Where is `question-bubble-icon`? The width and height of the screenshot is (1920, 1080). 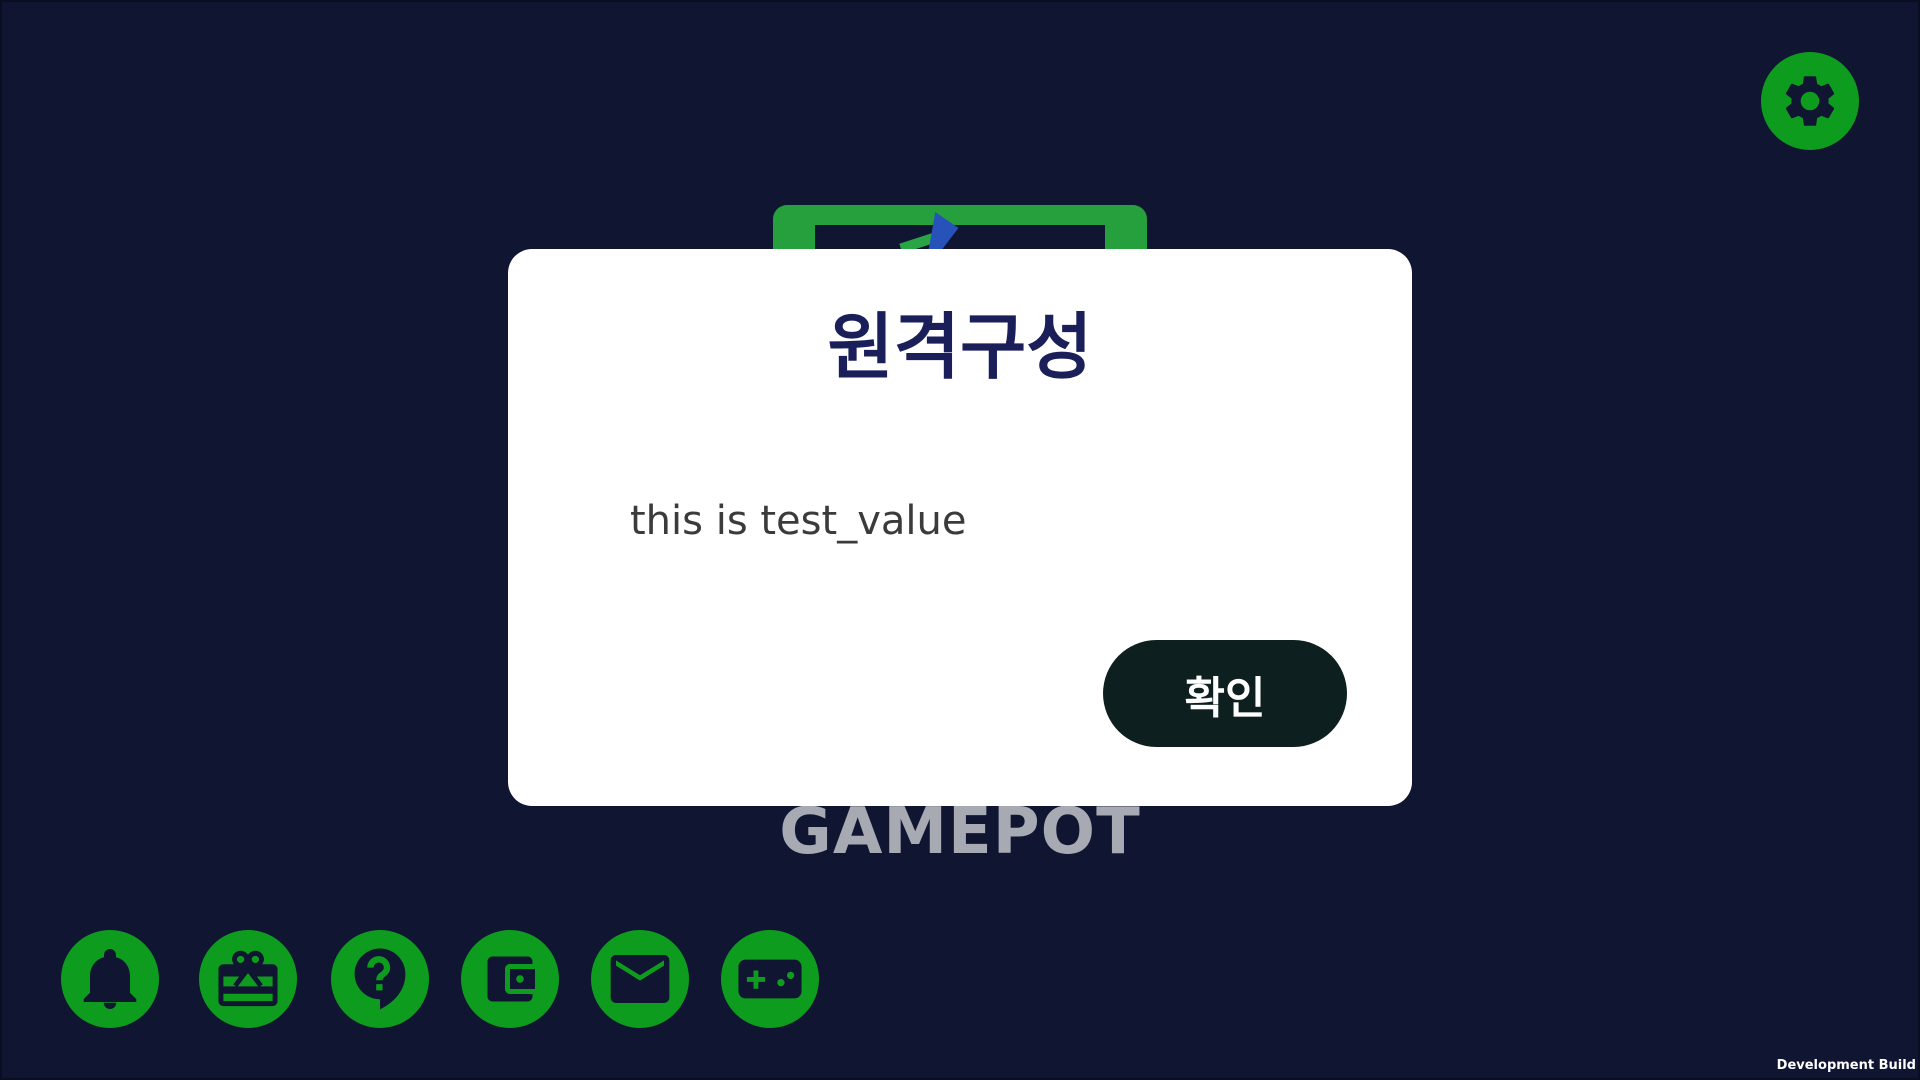 question-bubble-icon is located at coordinates (380, 979).